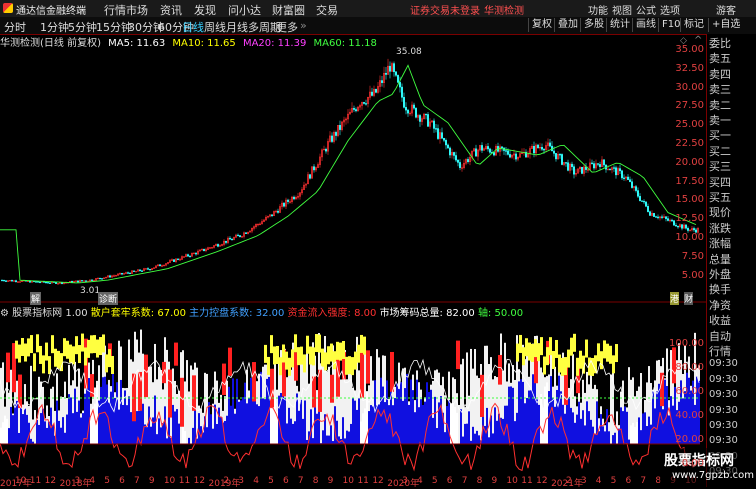 Image resolution: width=756 pixels, height=489 pixels. What do you see at coordinates (720, 89) in the screenshot?
I see `side-panel-item: 卖三` at bounding box center [720, 89].